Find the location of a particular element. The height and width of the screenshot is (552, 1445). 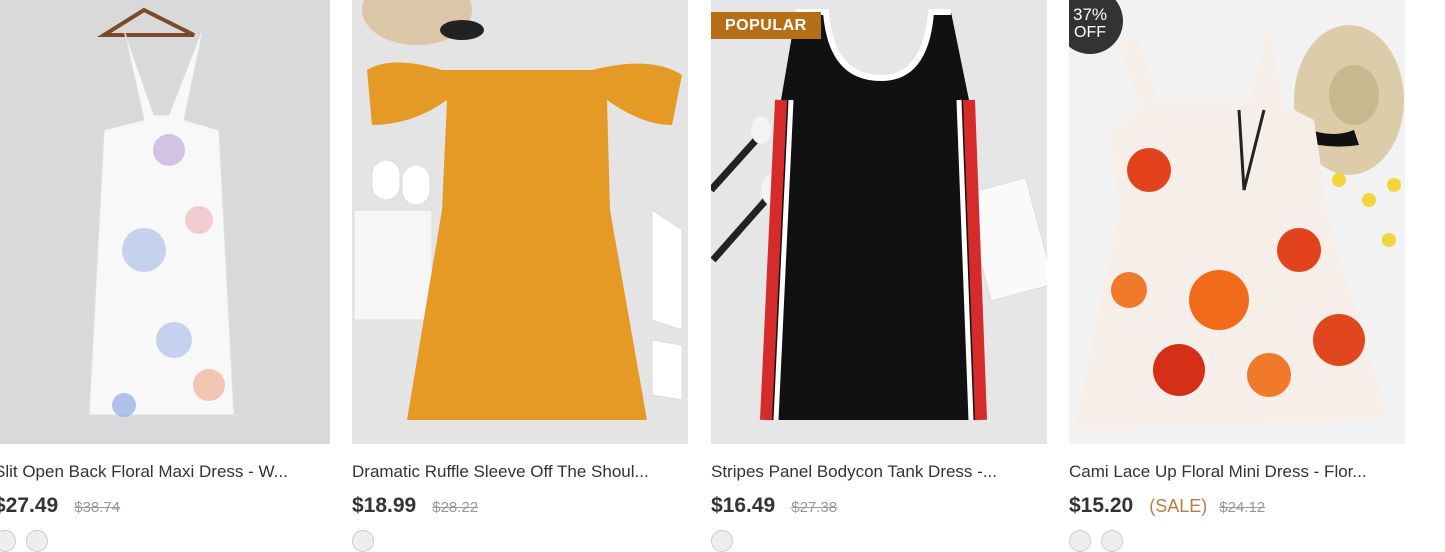

sale-label: (SALE) is located at coordinates (1178, 506).